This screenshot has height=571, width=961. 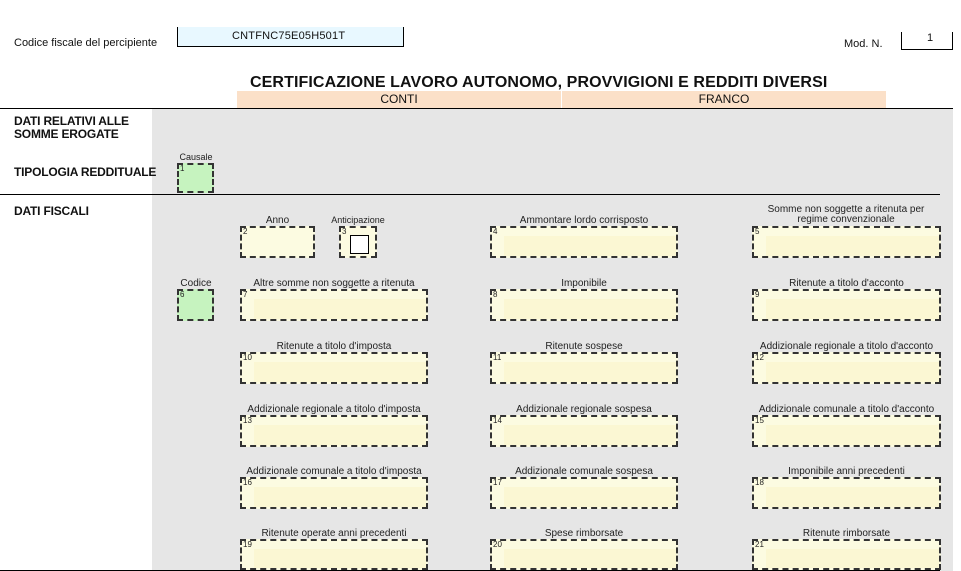 What do you see at coordinates (358, 220) in the screenshot?
I see `anticipazione-label: Anticipazione` at bounding box center [358, 220].